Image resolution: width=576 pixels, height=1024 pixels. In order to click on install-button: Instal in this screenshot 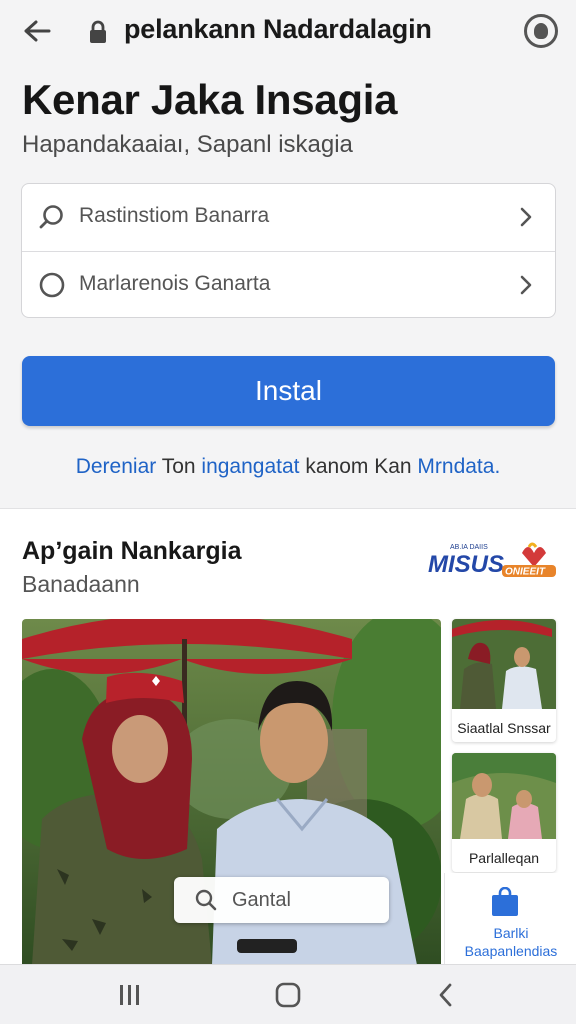, I will do `click(288, 391)`.